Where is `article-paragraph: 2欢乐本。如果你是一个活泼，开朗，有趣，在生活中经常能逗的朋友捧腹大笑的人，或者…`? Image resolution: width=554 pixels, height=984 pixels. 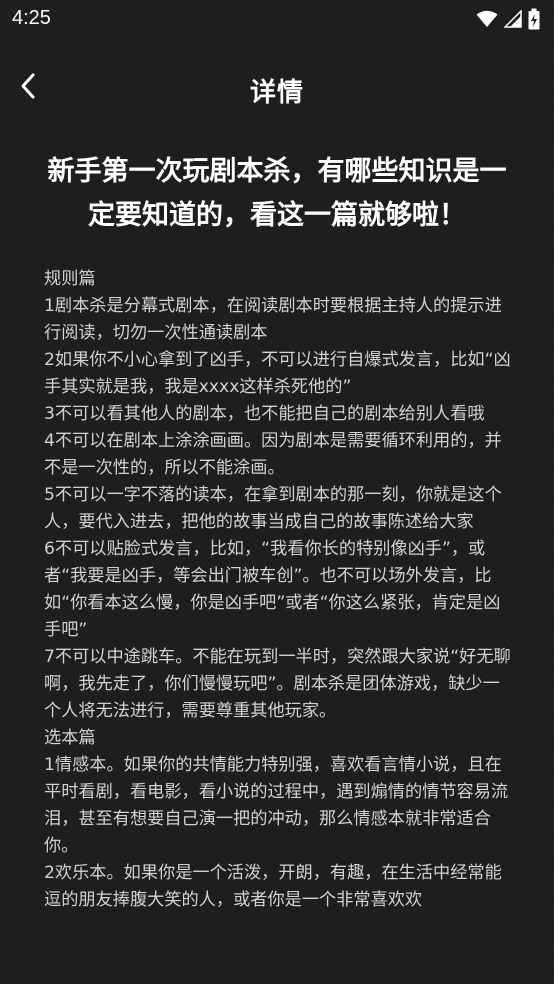
article-paragraph: 2欢乐本。如果你是一个活泼，开朗，有趣，在生活中经常能逗的朋友捧腹大笑的人，或者… is located at coordinates (273, 886).